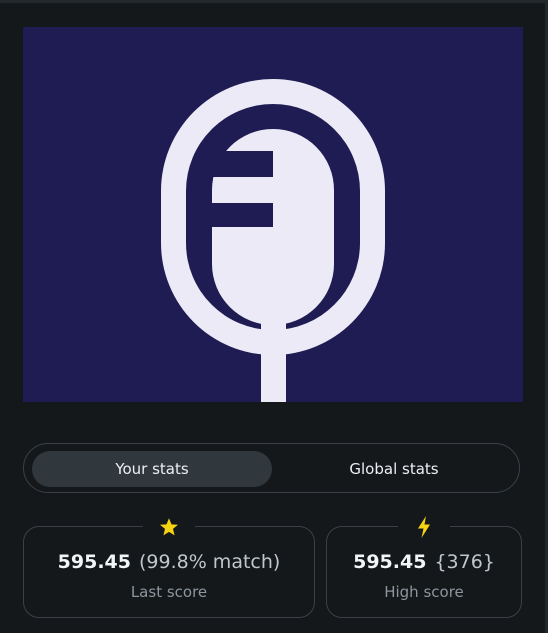 The width and height of the screenshot is (548, 633). Describe the element at coordinates (152, 469) in the screenshot. I see `tab-your-stats: Your stats` at that location.